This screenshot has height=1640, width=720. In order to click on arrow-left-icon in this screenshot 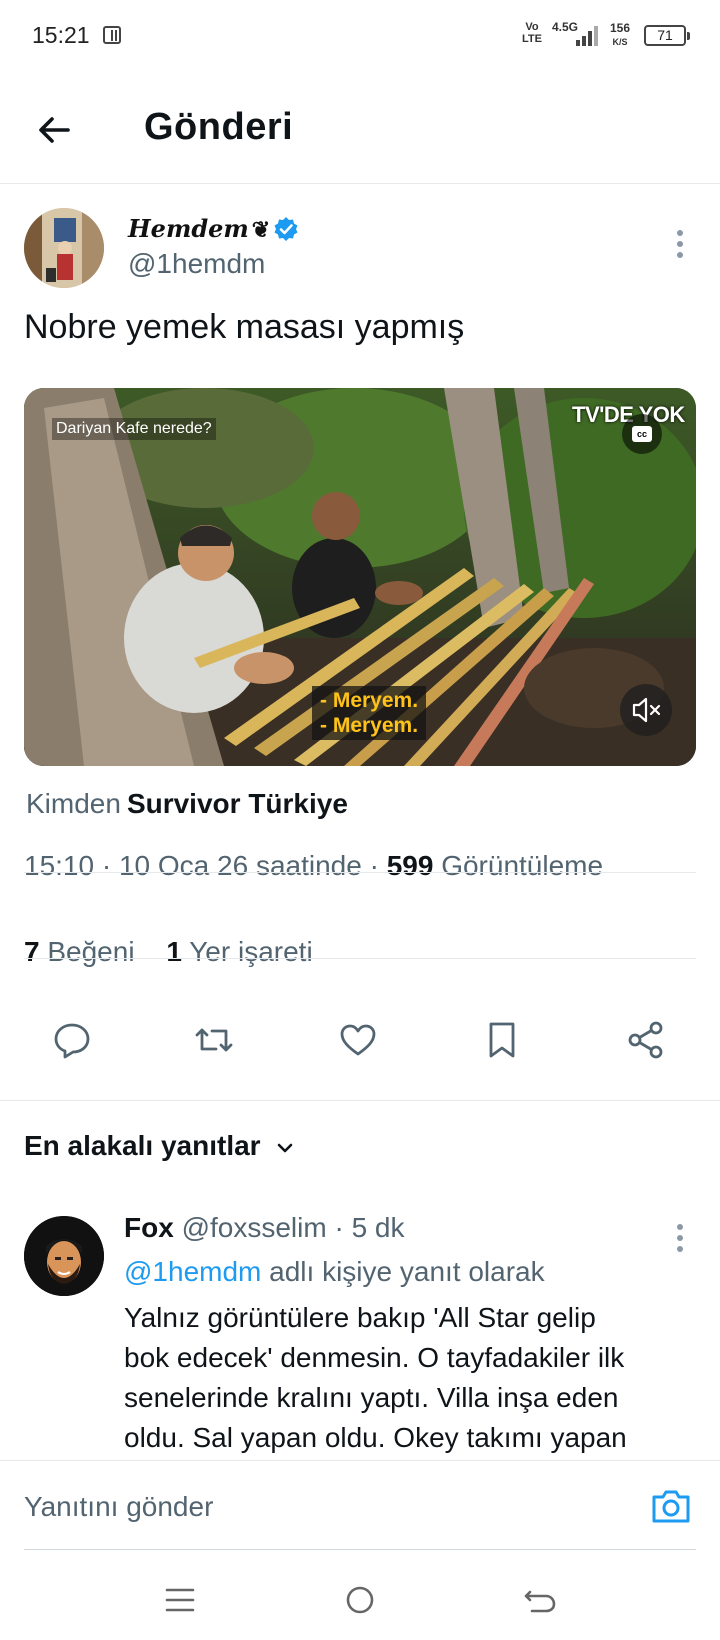, I will do `click(54, 130)`.